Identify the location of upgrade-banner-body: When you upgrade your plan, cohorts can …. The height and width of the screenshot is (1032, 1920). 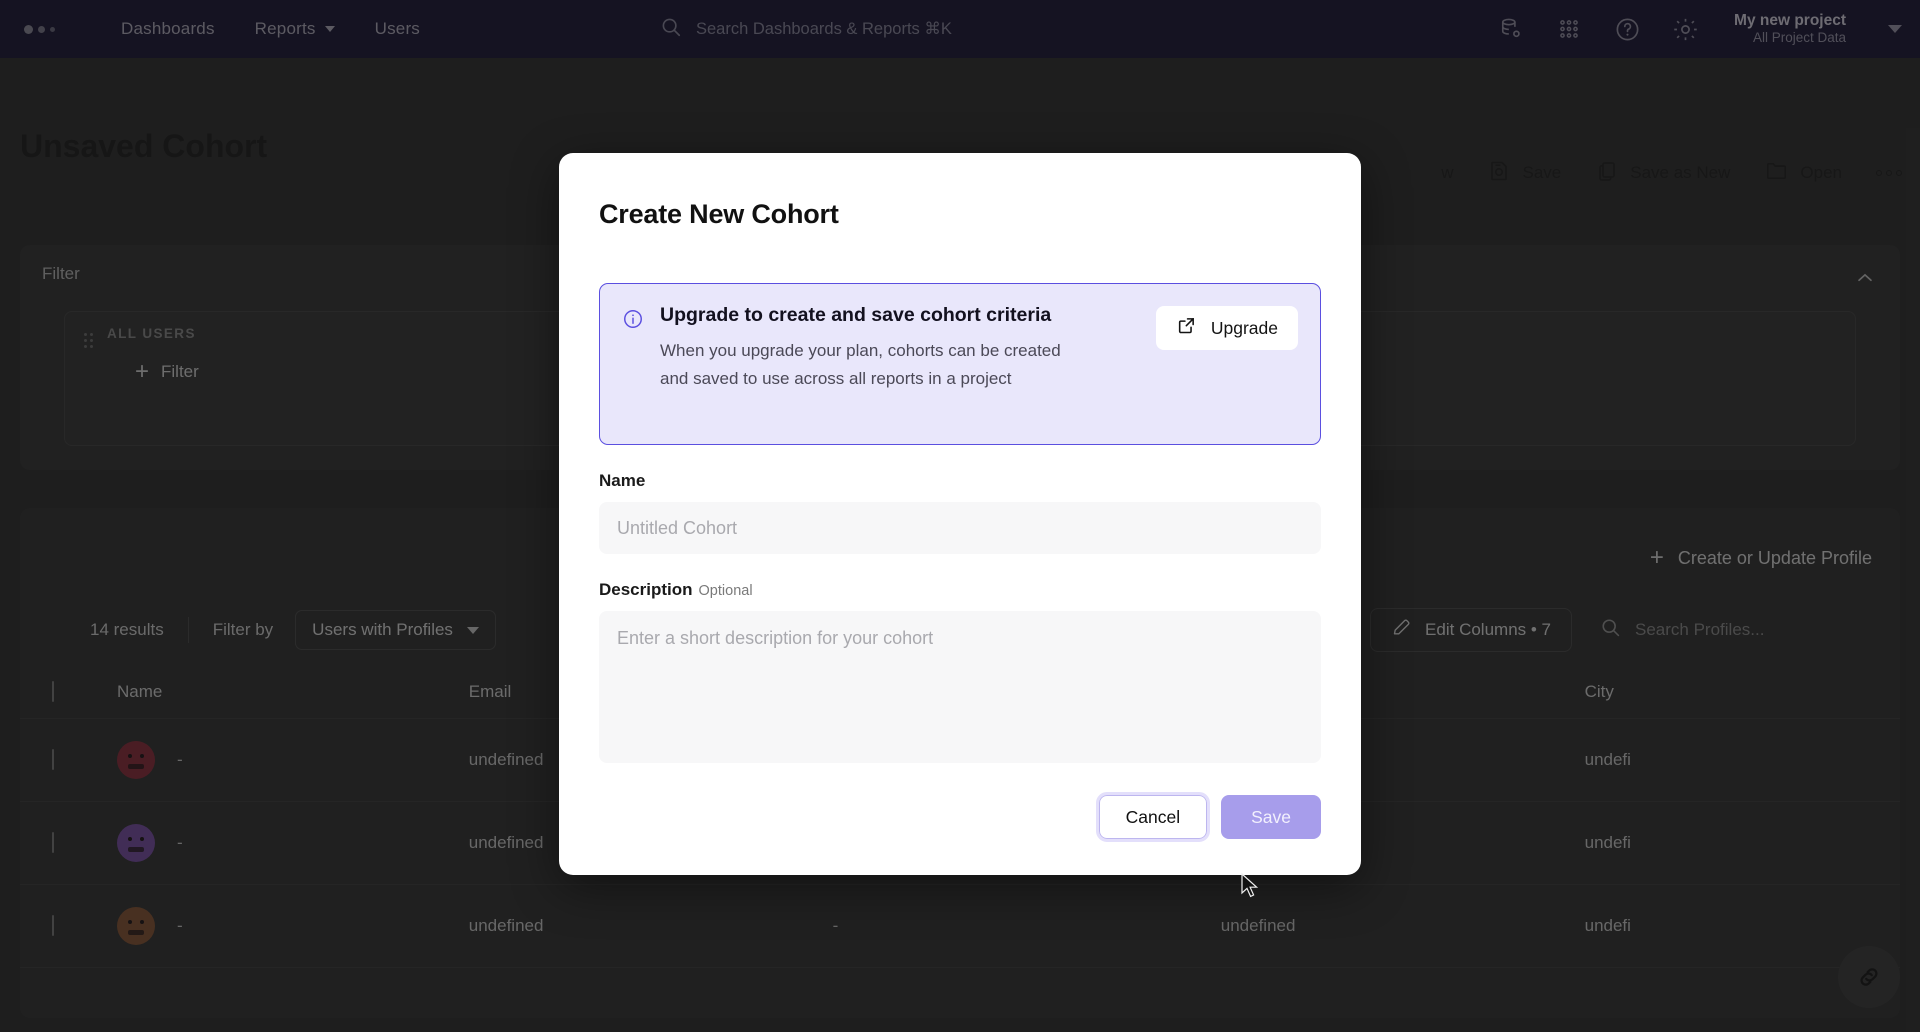
(860, 364).